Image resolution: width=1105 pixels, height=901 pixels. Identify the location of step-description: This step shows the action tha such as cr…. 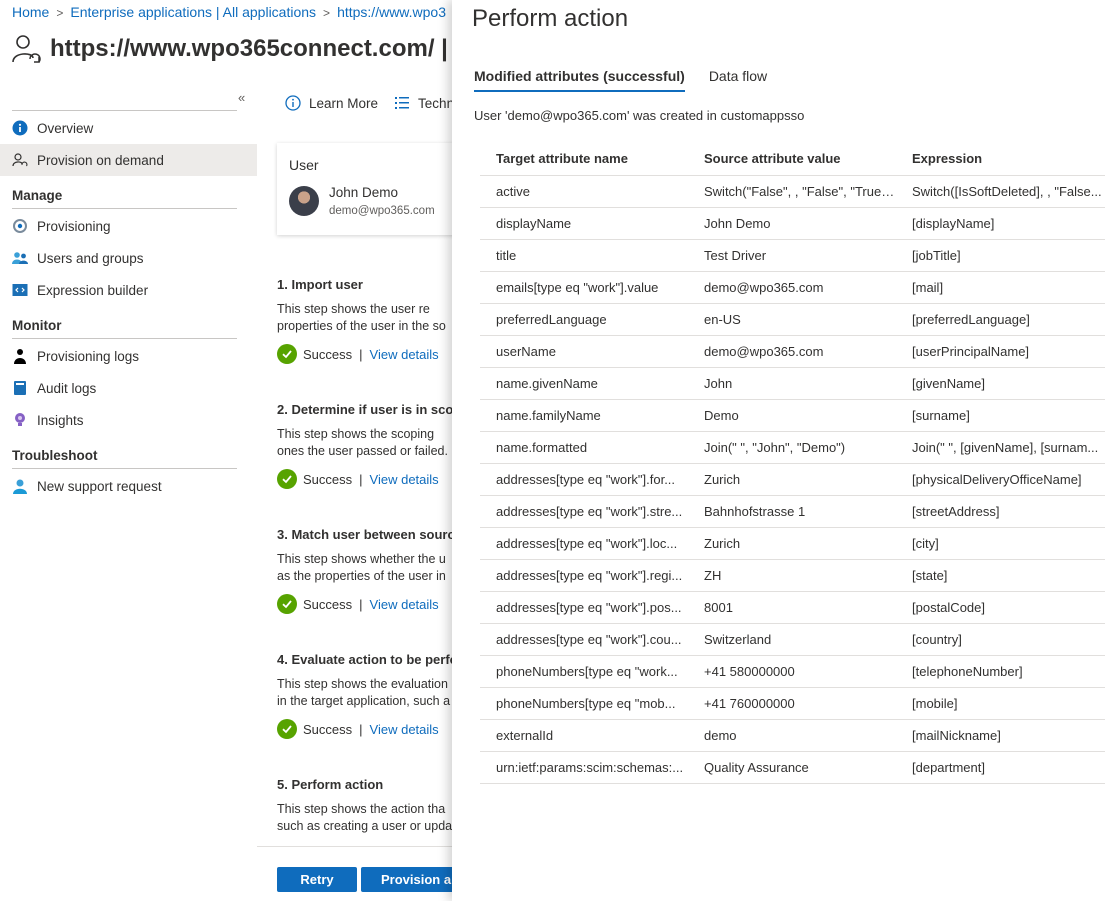
(365, 817).